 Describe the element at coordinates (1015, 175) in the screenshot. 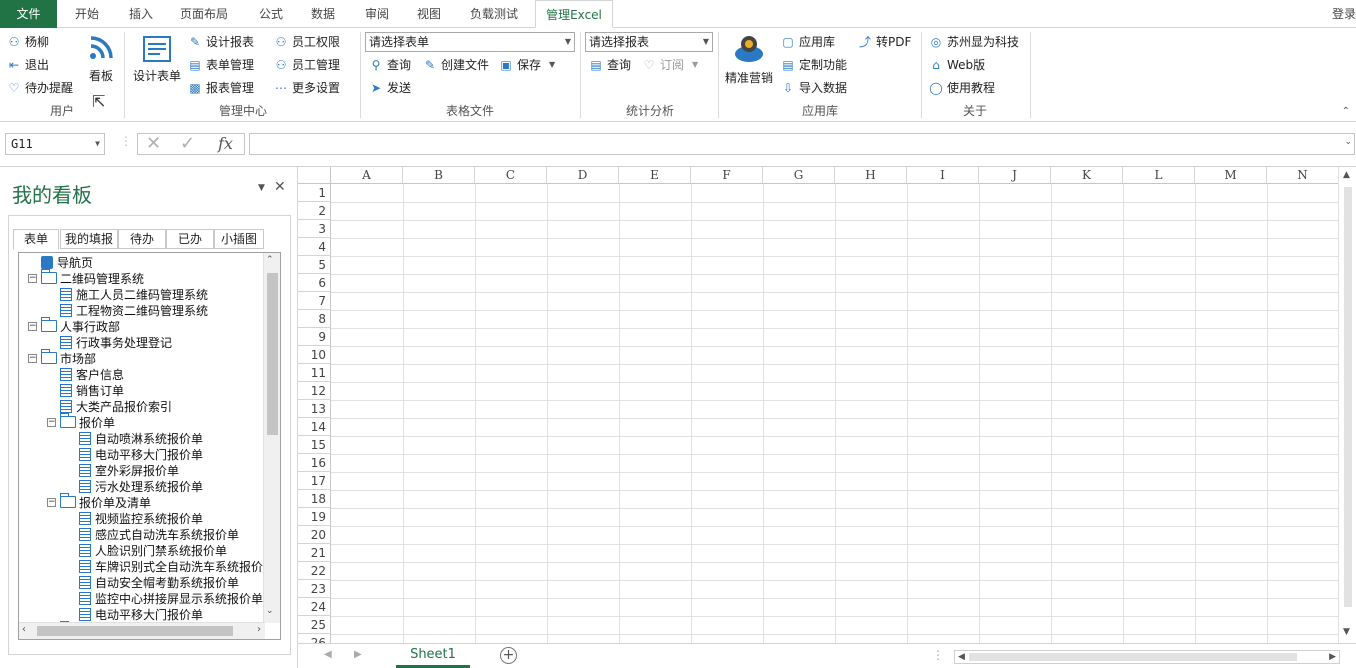

I see `column-header: J` at that location.